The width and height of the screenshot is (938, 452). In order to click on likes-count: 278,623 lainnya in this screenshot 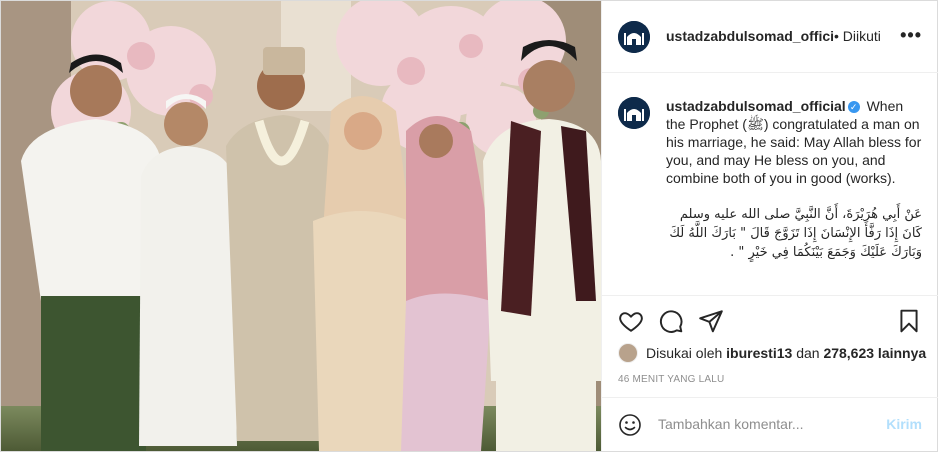, I will do `click(874, 353)`.